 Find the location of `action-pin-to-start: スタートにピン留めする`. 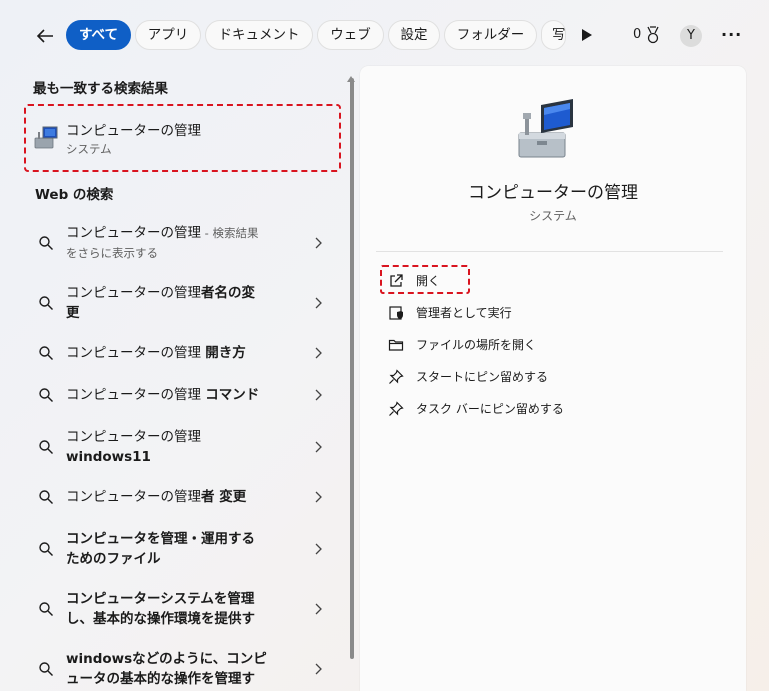

action-pin-to-start: スタートにピン留めする is located at coordinates (536, 377).